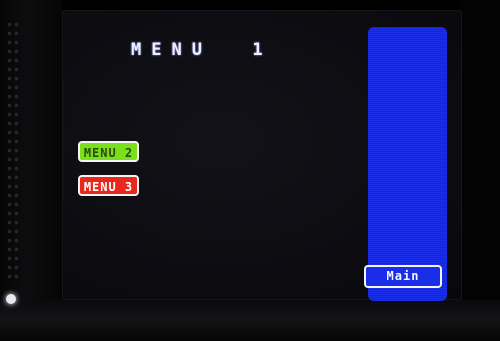 This screenshot has height=341, width=500. Describe the element at coordinates (11, 299) in the screenshot. I see `status-led` at that location.